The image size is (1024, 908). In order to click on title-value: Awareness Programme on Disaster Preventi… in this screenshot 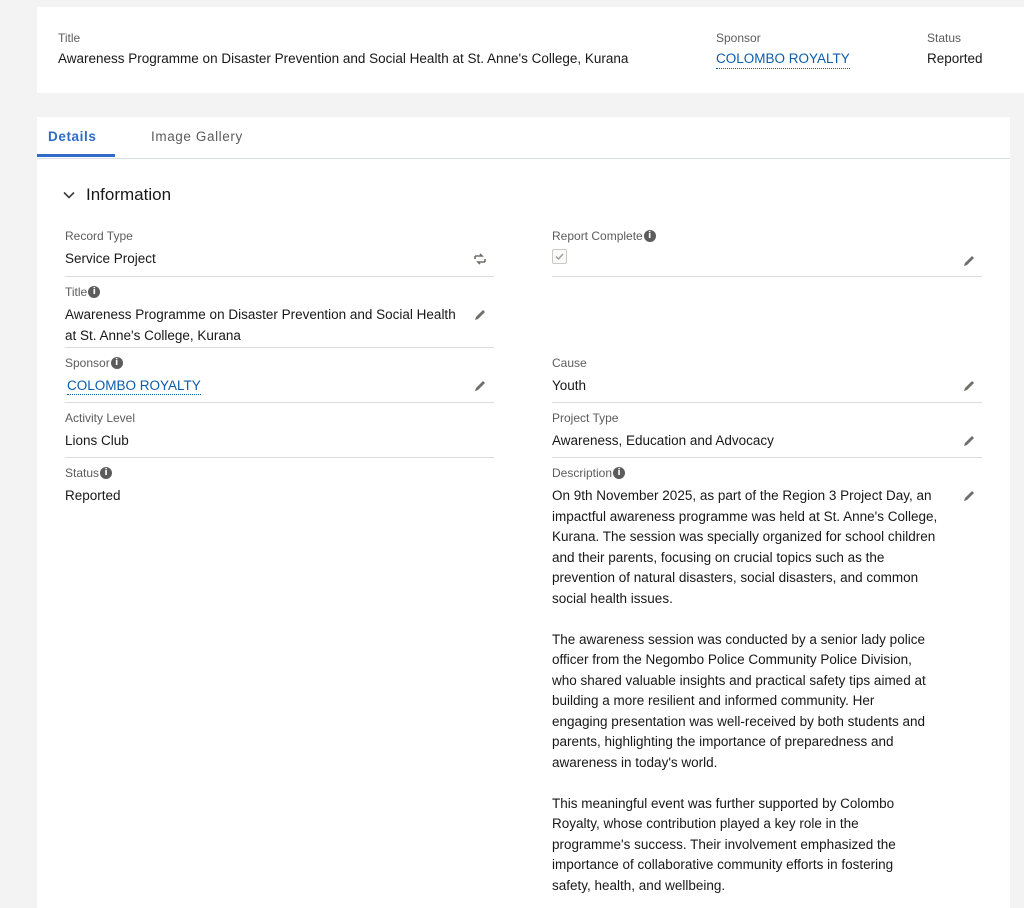, I will do `click(279, 325)`.